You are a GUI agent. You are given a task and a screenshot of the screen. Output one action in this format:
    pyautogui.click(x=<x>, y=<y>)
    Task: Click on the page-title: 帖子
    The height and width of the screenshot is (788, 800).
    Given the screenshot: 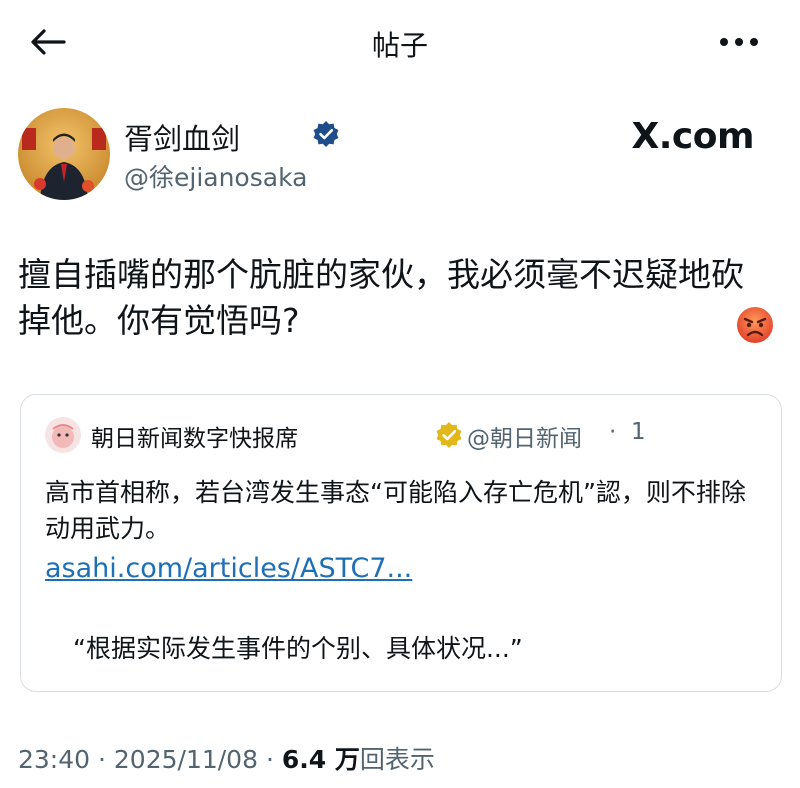 What is the action you would take?
    pyautogui.click(x=399, y=45)
    